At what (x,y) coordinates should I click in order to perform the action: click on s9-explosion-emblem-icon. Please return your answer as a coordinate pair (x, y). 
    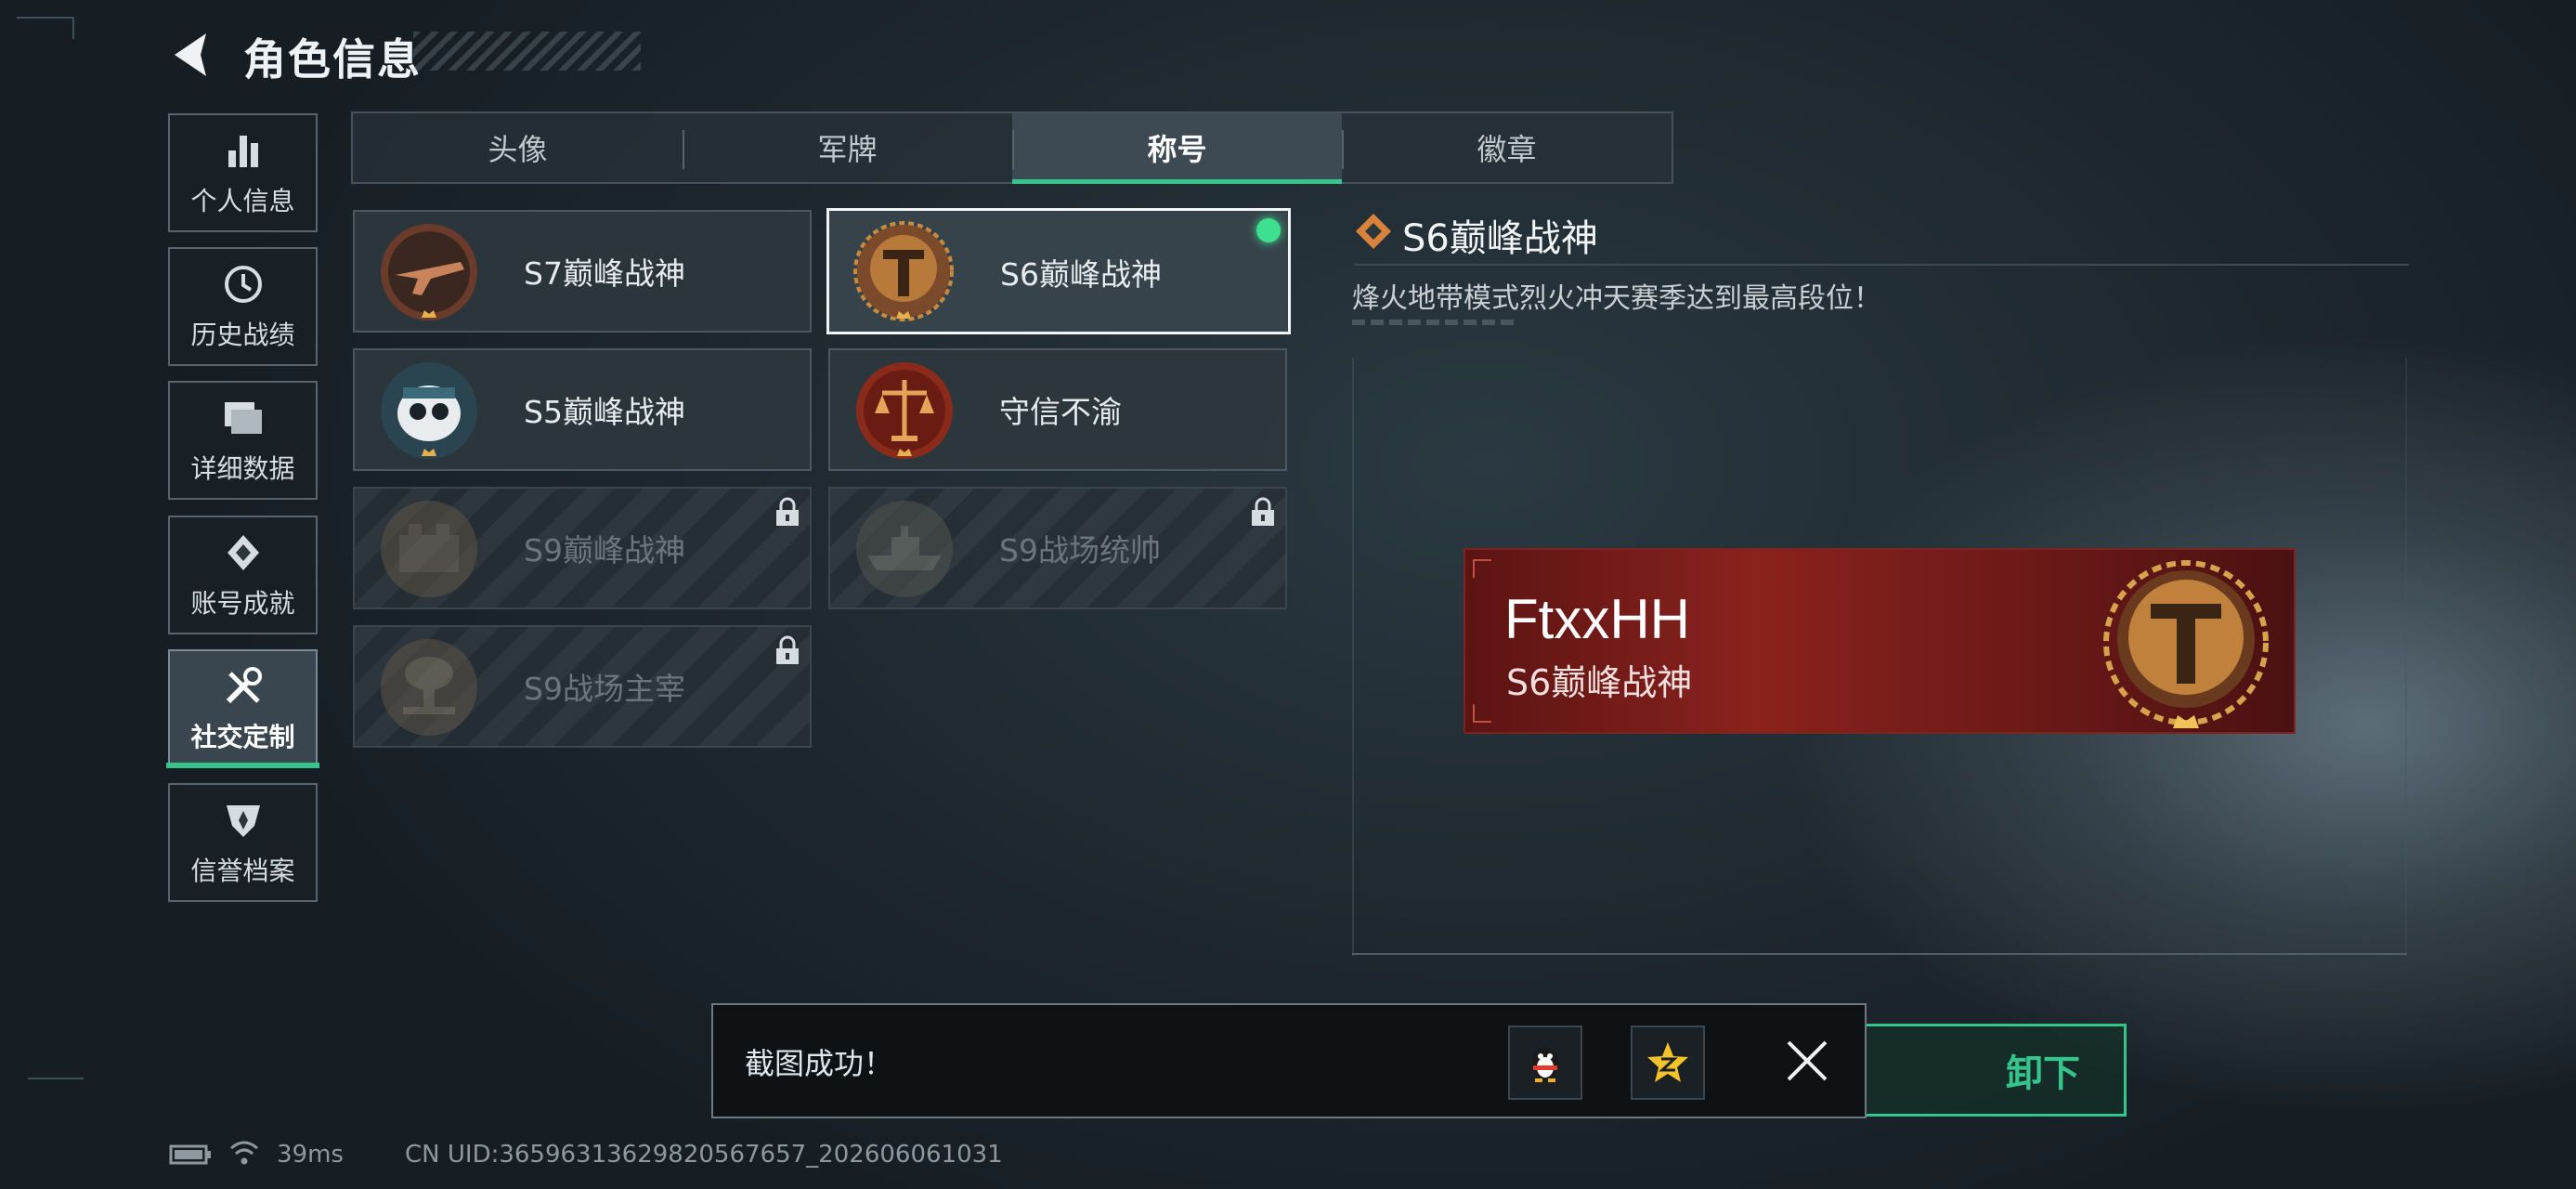
    Looking at the image, I should click on (429, 687).